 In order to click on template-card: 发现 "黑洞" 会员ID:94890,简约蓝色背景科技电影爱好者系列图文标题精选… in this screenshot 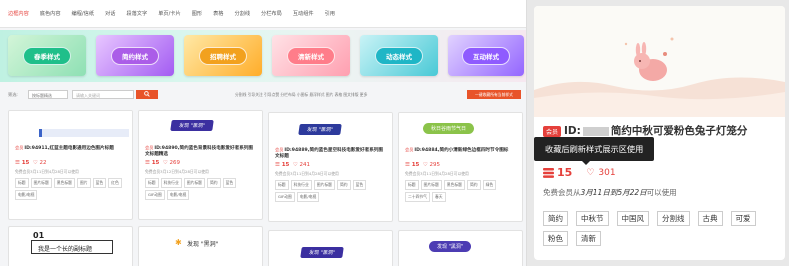, I will do `click(200, 165)`.